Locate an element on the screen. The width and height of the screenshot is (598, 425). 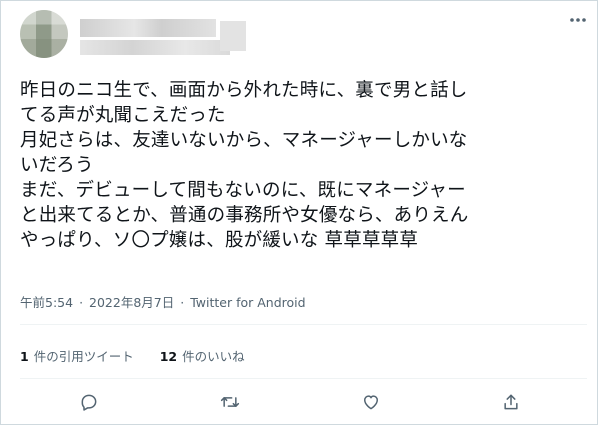
tweet-stats: 1 件の引用ツイート 12 件のいいね is located at coordinates (132, 355).